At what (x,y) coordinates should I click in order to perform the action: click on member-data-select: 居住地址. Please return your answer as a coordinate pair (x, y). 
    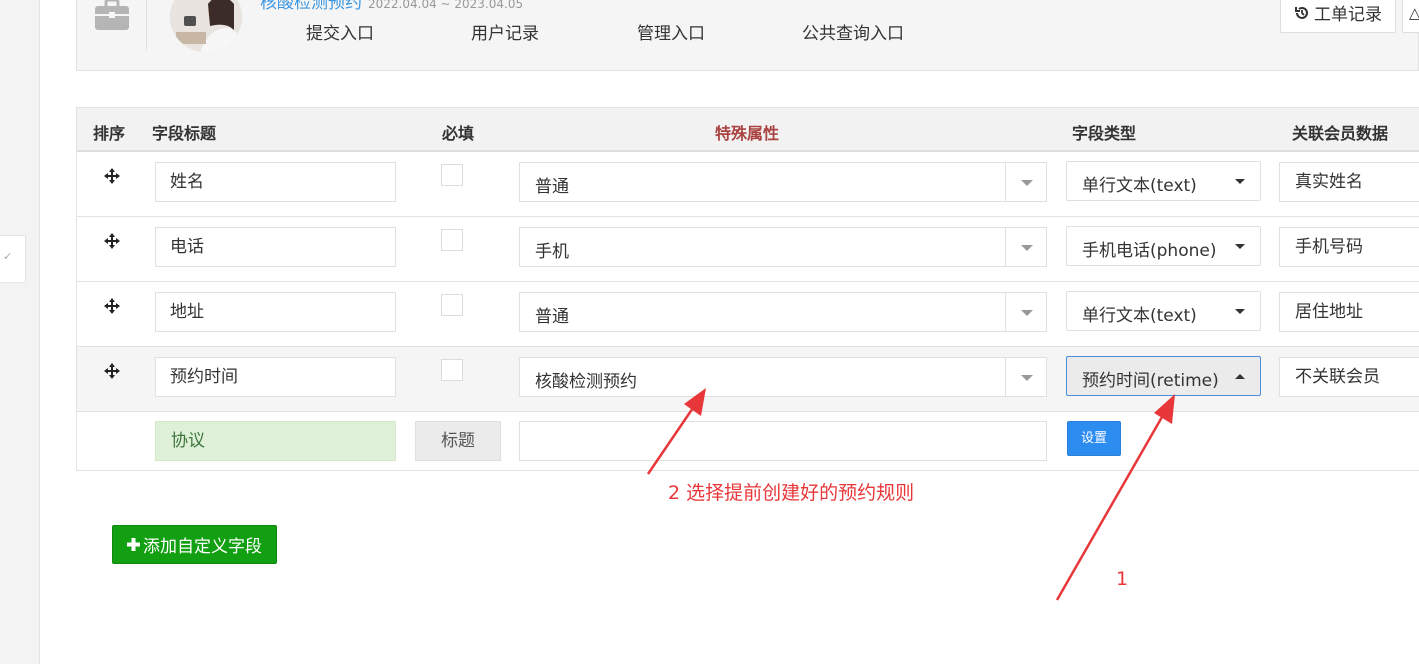
    Looking at the image, I should click on (1349, 312).